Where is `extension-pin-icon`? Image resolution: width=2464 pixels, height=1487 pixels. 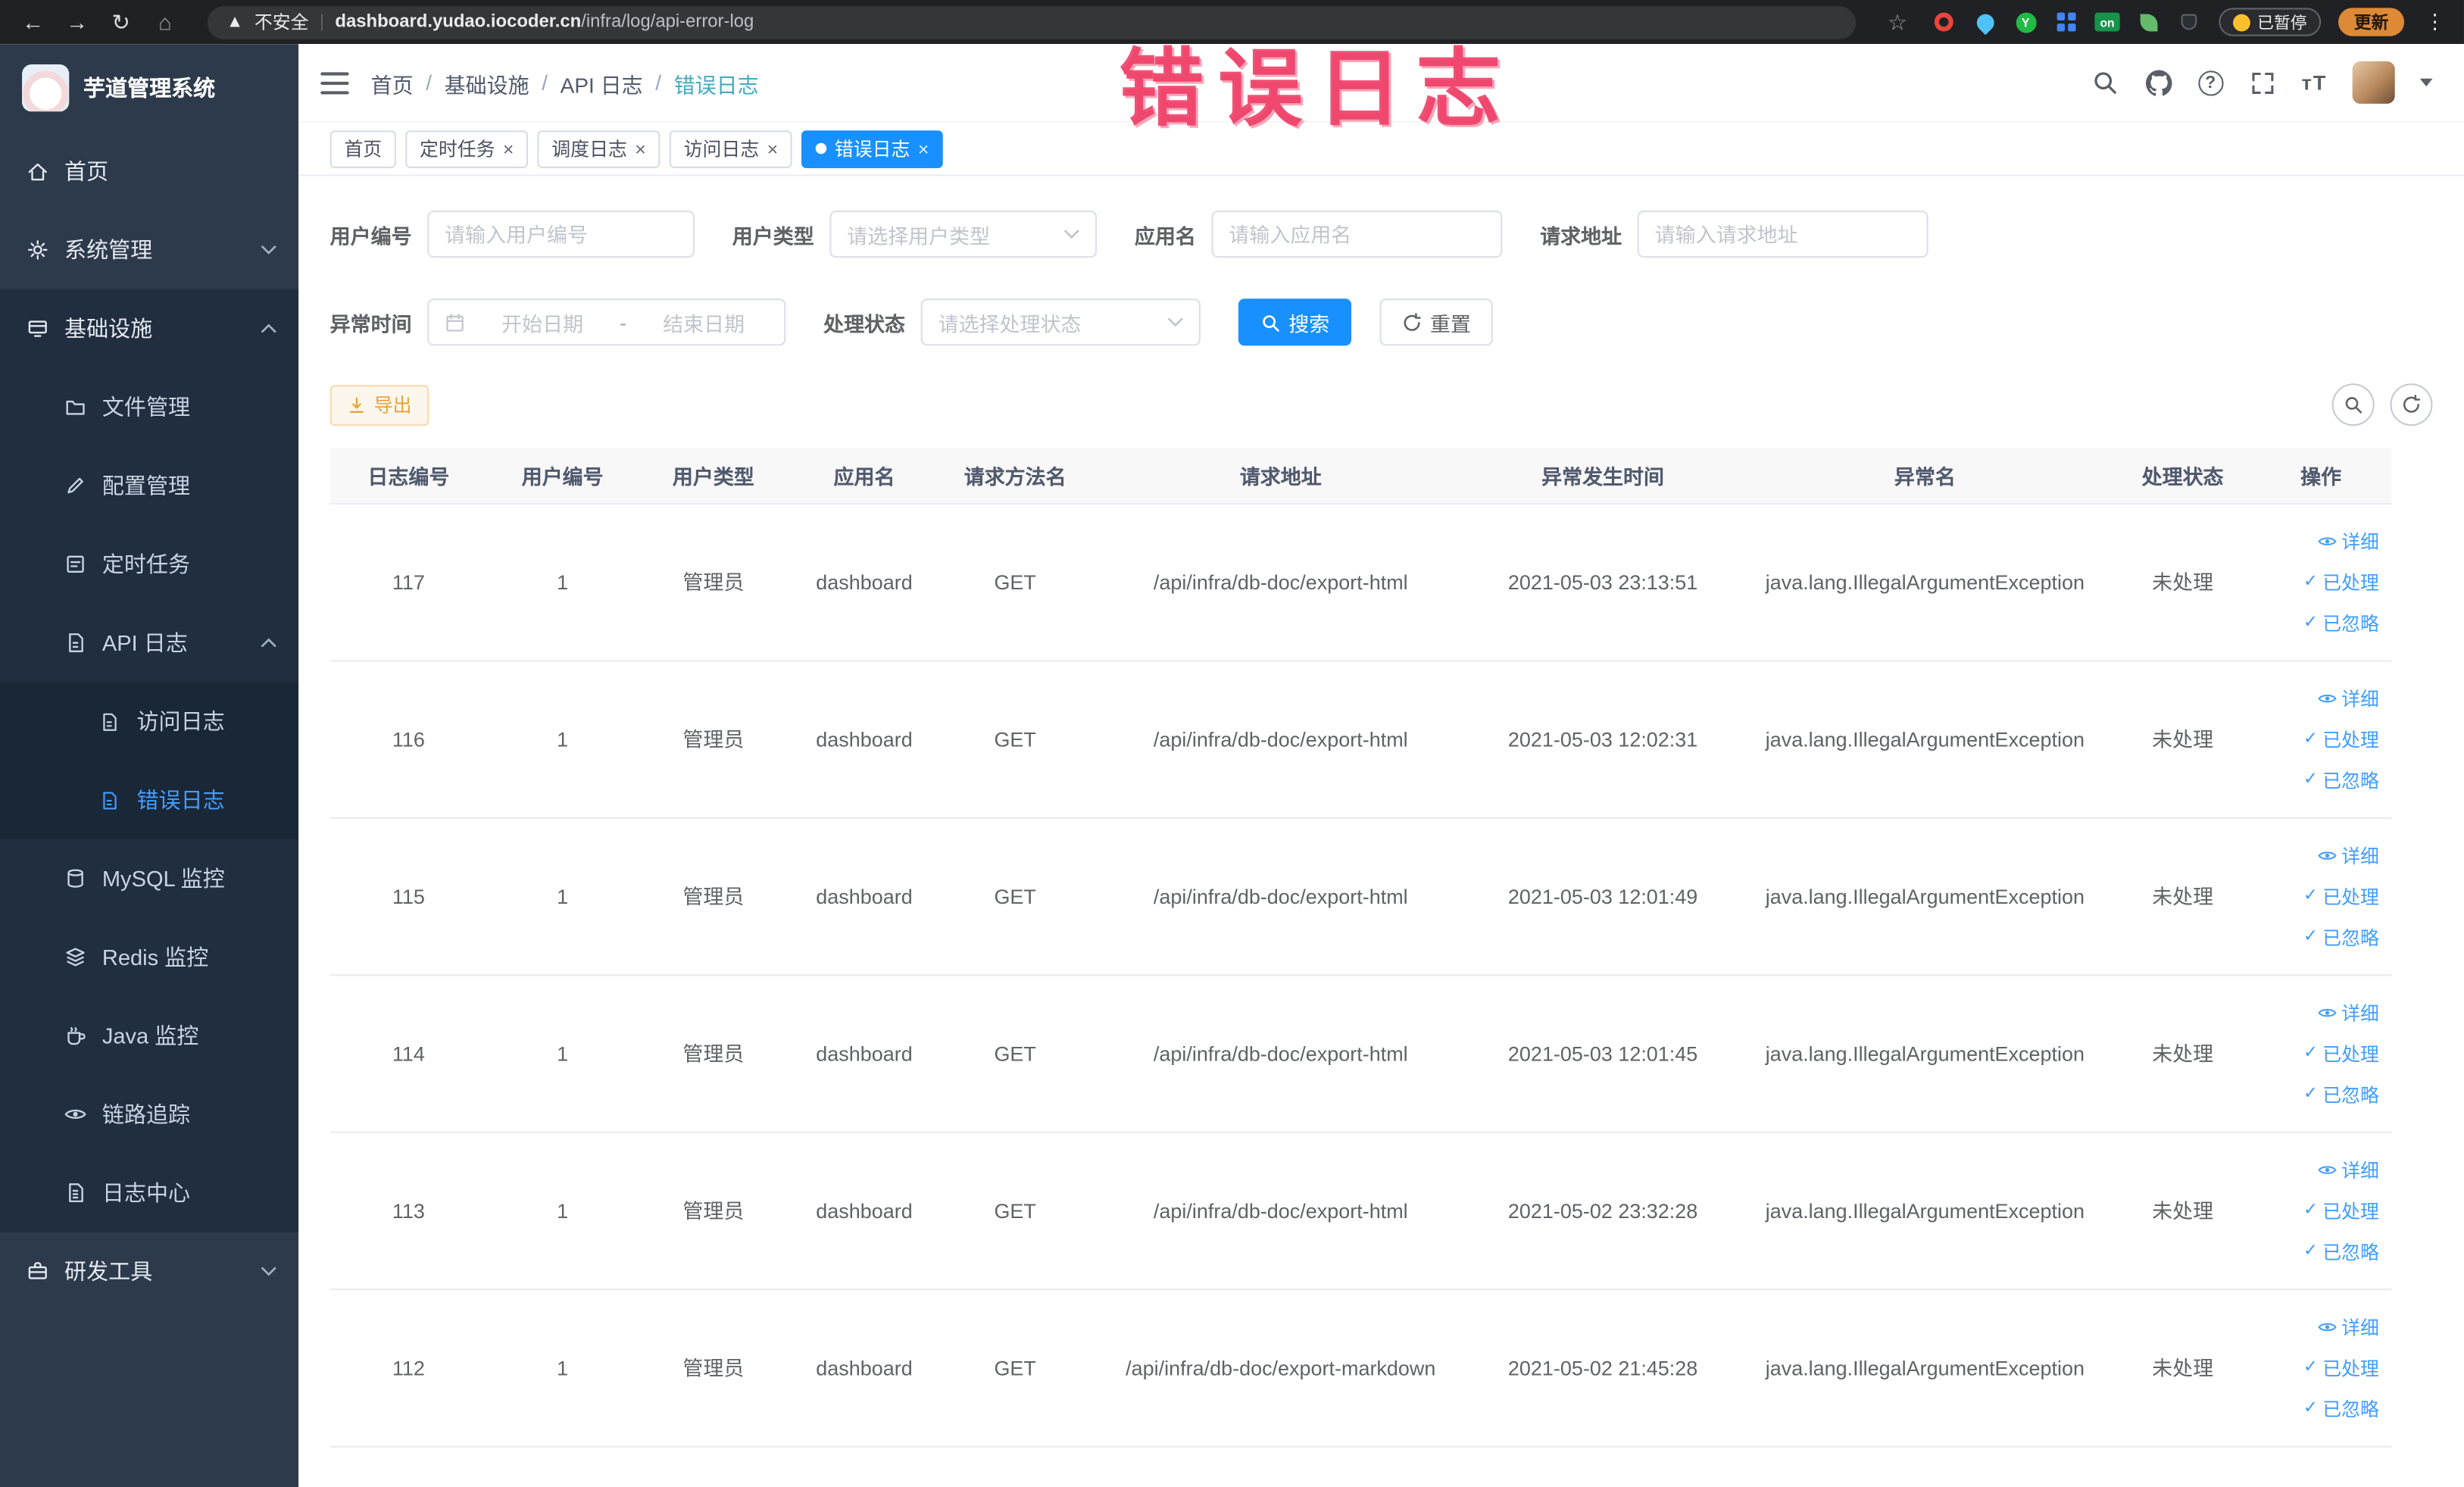 extension-pin-icon is located at coordinates (2188, 21).